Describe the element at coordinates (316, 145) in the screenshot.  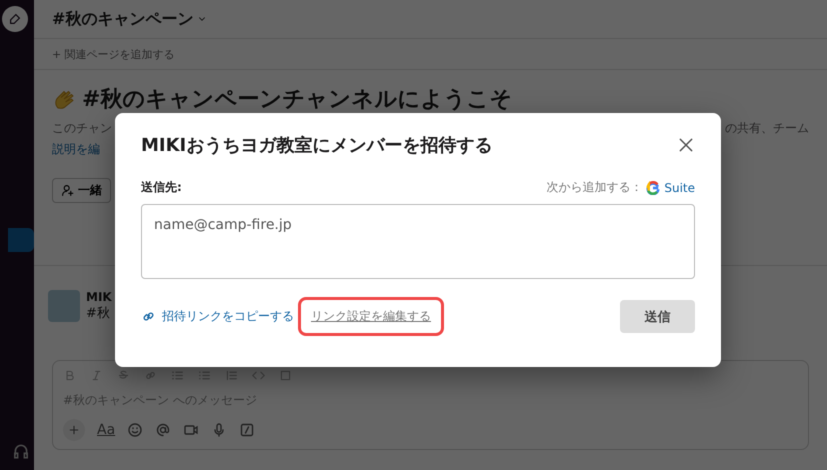
I see `dialog-title: MIKIおうちヨガ教室にメンバーを招待する` at that location.